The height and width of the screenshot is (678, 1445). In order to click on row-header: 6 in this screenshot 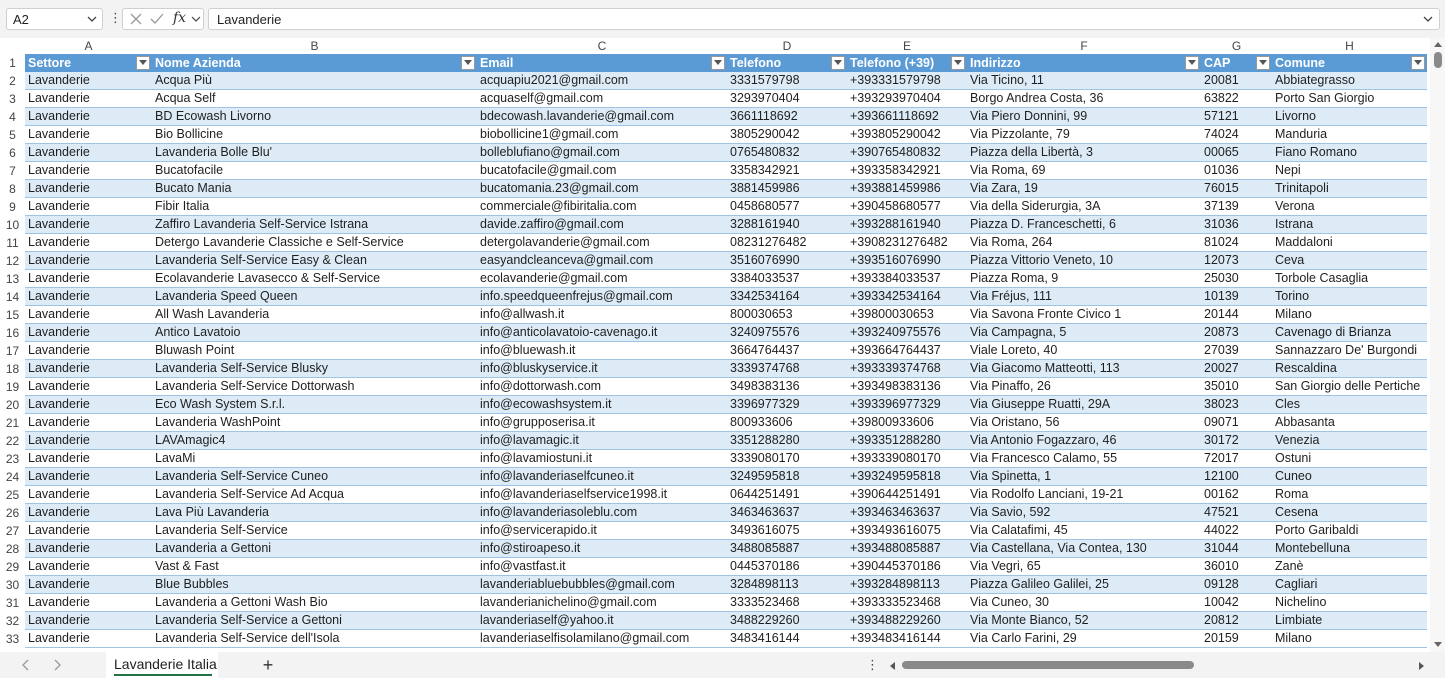, I will do `click(12, 153)`.